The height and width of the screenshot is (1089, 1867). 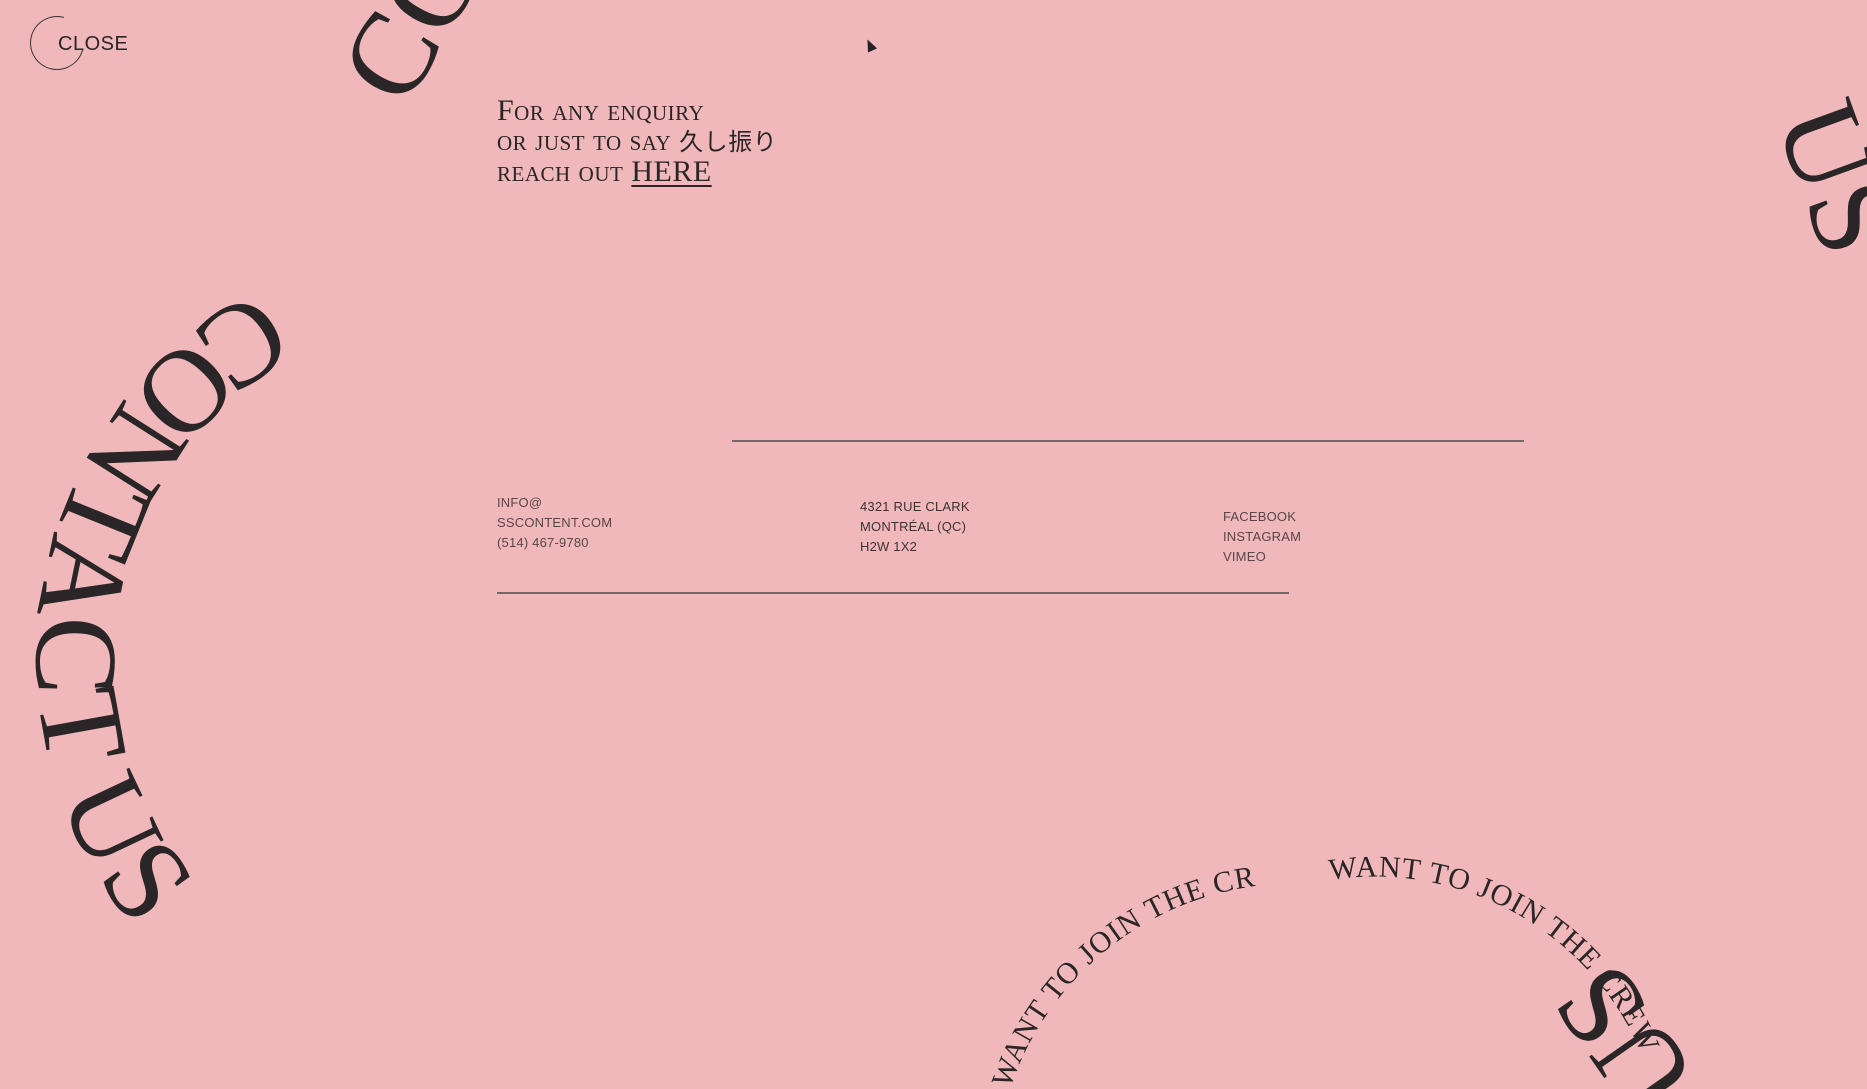 I want to click on email-line-1: INFO@, so click(x=520, y=502).